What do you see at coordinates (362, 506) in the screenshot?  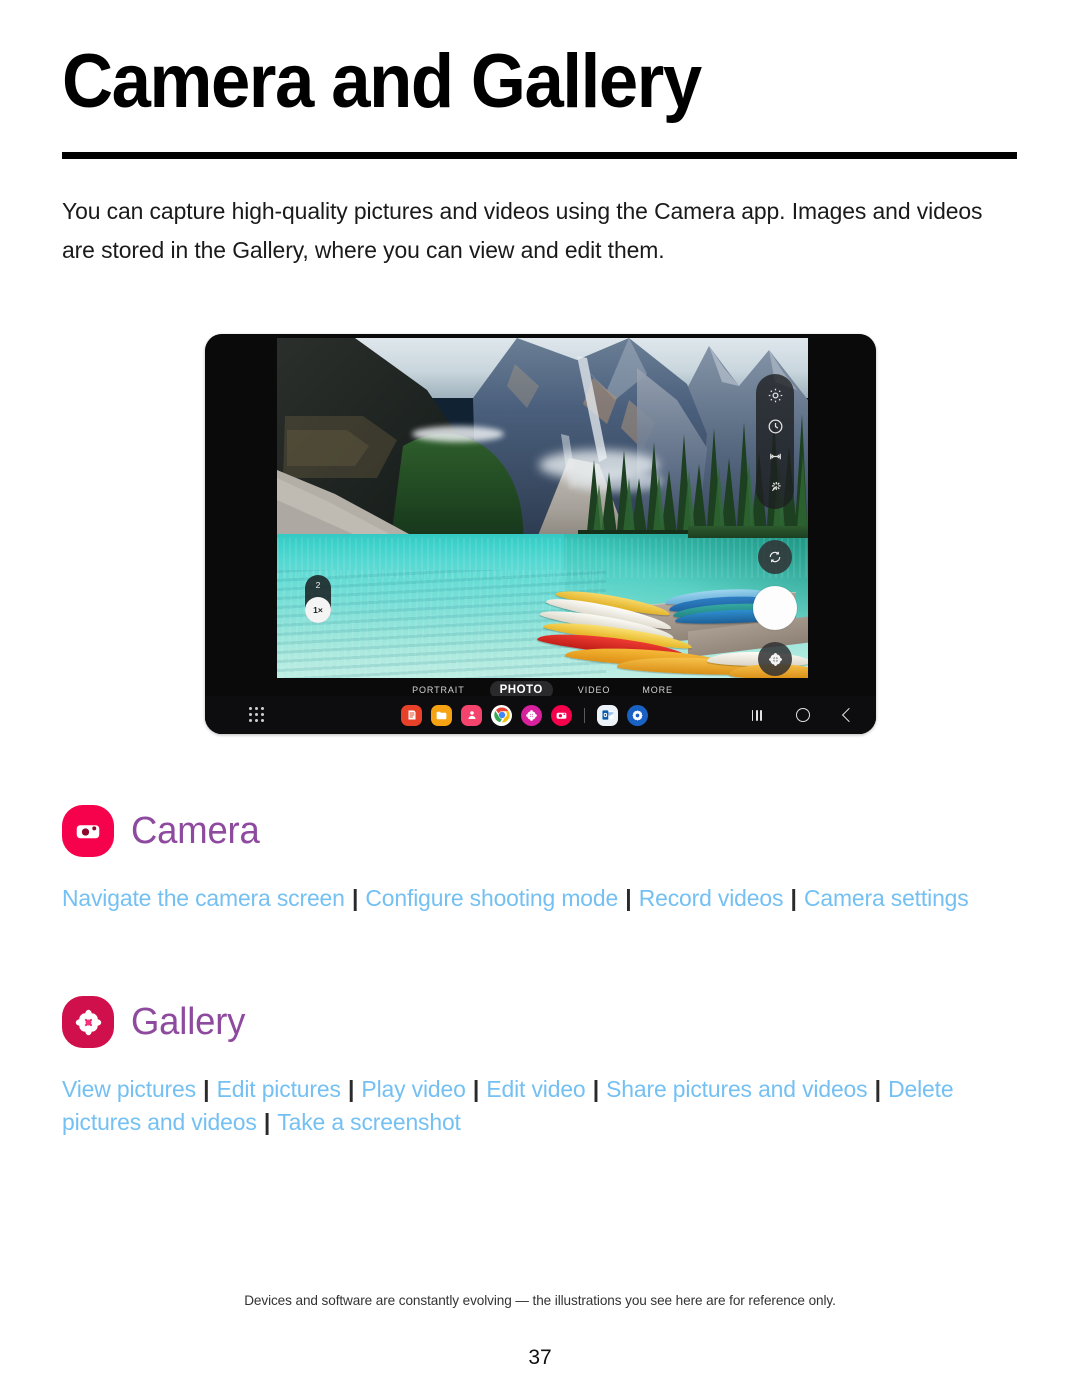 I see `photo-scree-slope` at bounding box center [362, 506].